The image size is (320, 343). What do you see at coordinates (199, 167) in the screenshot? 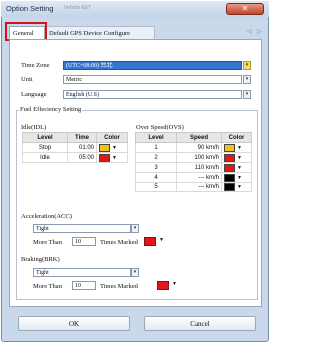
I see `overspeed-speed-cell: 110 km/h` at bounding box center [199, 167].